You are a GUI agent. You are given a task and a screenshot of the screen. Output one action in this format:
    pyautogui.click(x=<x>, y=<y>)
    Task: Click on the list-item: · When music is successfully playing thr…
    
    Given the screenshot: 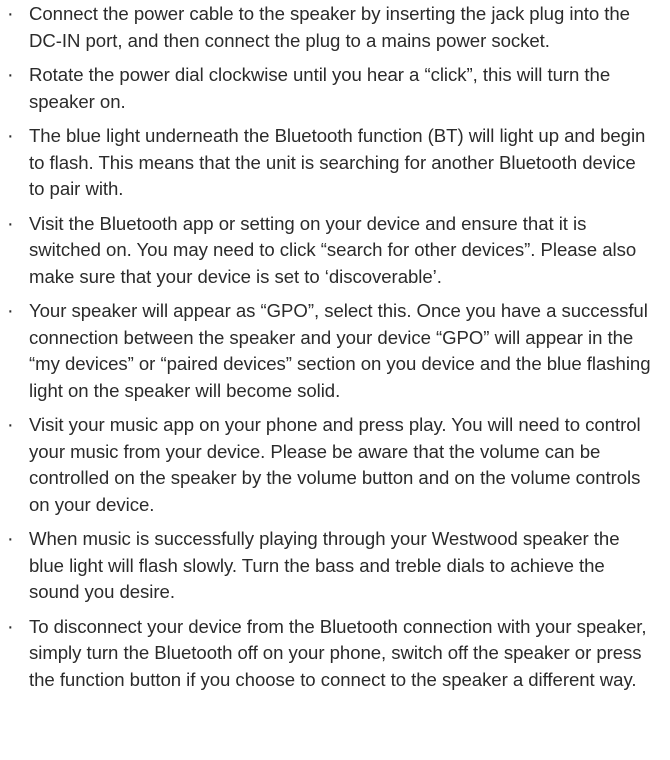 What is the action you would take?
    pyautogui.click(x=331, y=566)
    